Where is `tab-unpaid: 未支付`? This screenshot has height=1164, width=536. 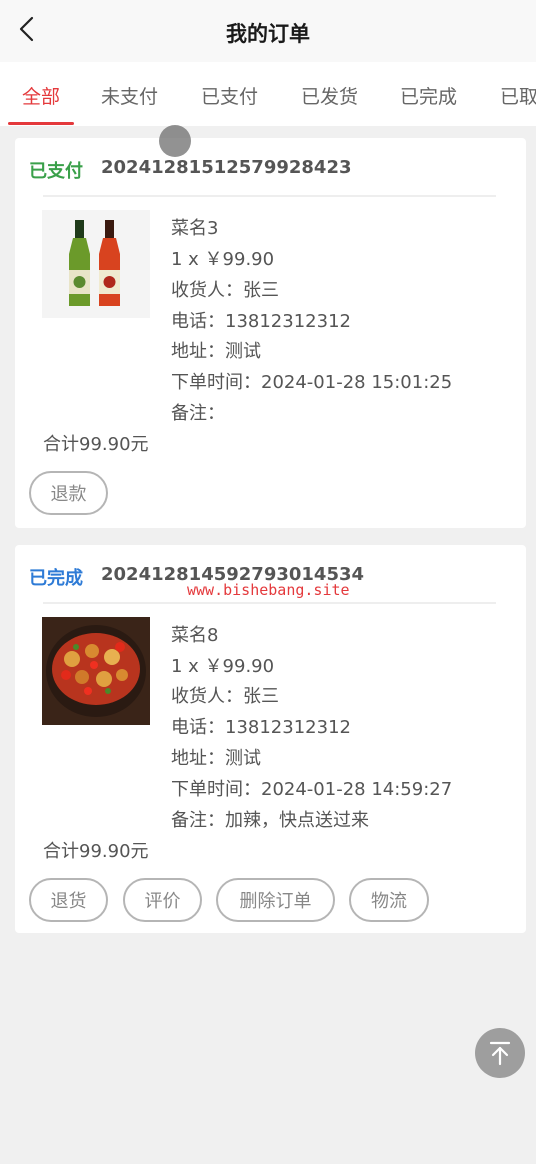 tab-unpaid: 未支付 is located at coordinates (129, 95).